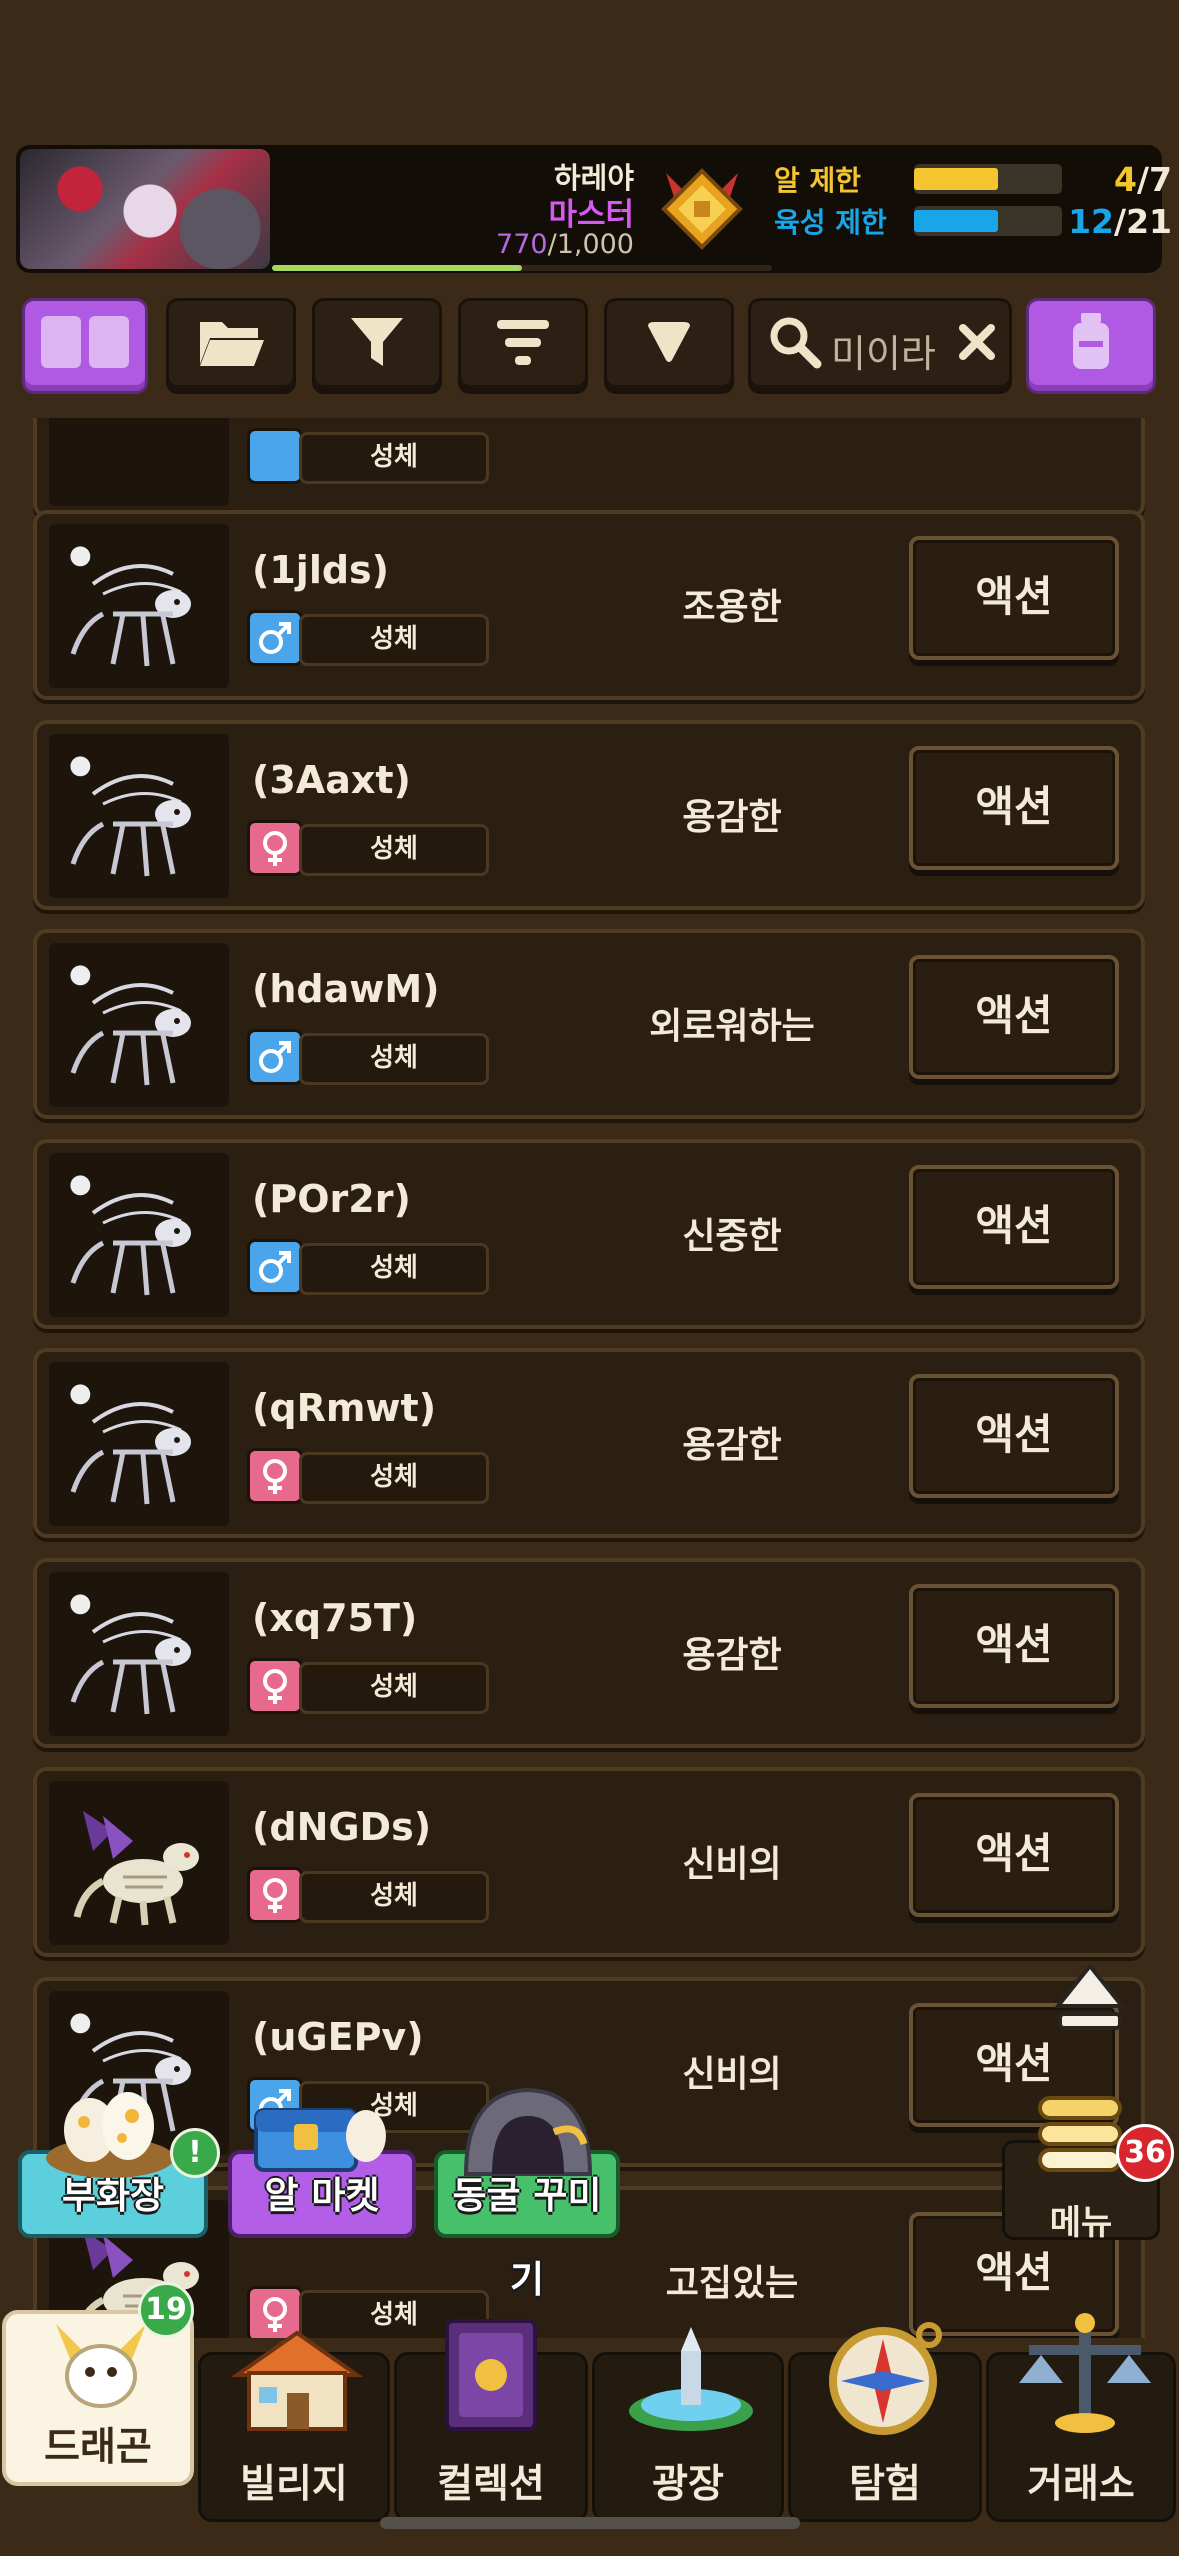  Describe the element at coordinates (491, 2420) in the screenshot. I see `nav-collection: 컬렉션` at that location.